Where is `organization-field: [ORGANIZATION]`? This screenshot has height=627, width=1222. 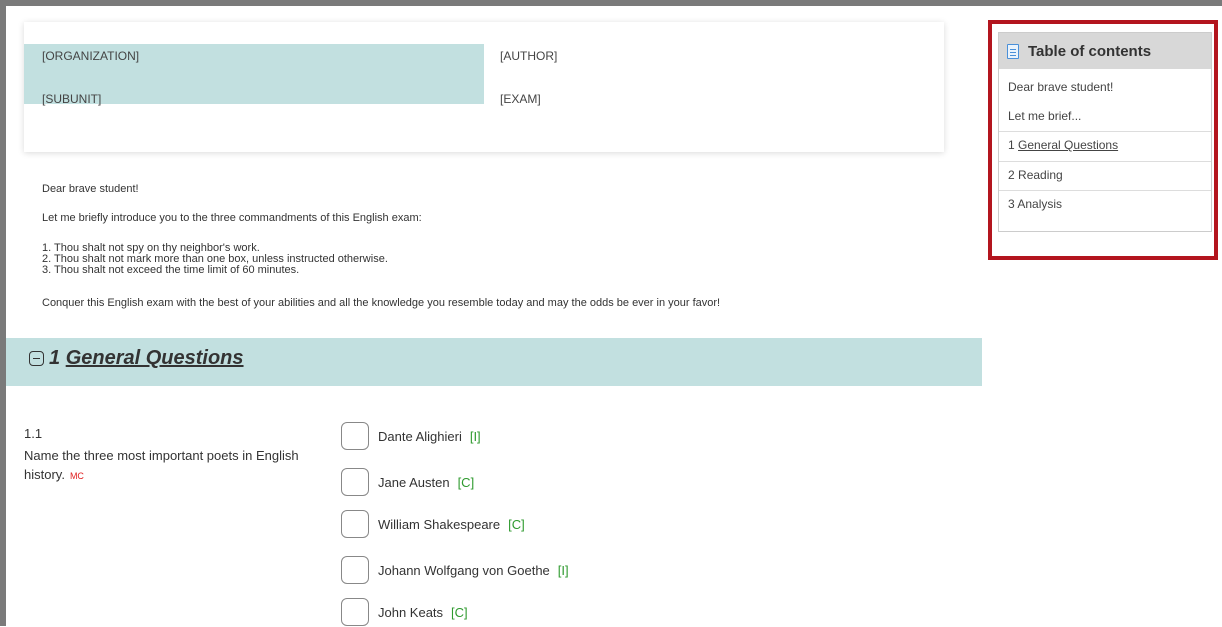 organization-field: [ORGANIZATION] is located at coordinates (90, 56).